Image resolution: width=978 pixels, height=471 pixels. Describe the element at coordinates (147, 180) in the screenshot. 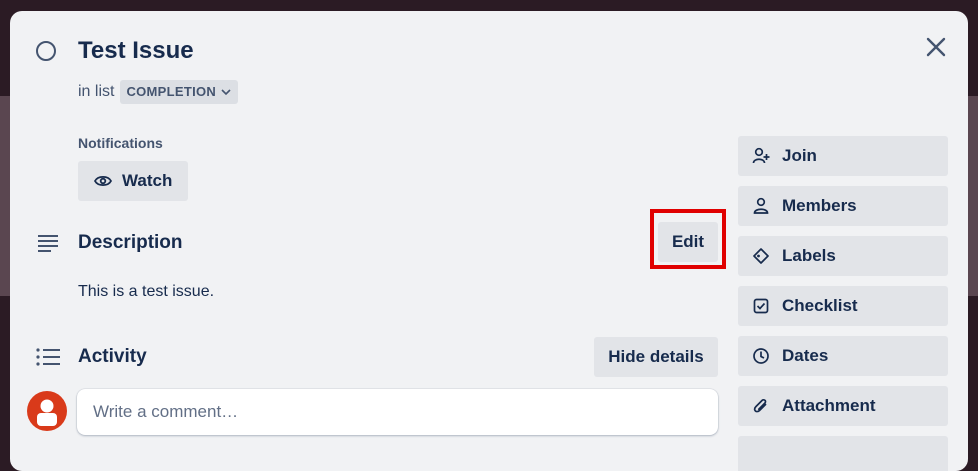

I see `watch-label: Watch` at that location.